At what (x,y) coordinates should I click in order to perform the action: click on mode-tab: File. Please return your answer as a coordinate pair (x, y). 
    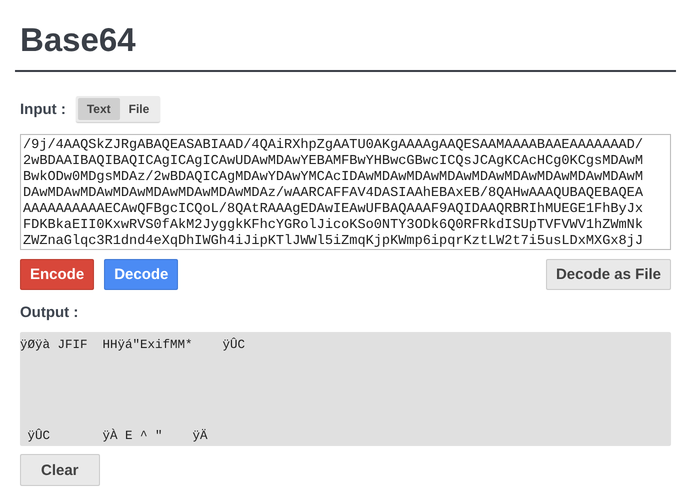
    Looking at the image, I should click on (139, 109).